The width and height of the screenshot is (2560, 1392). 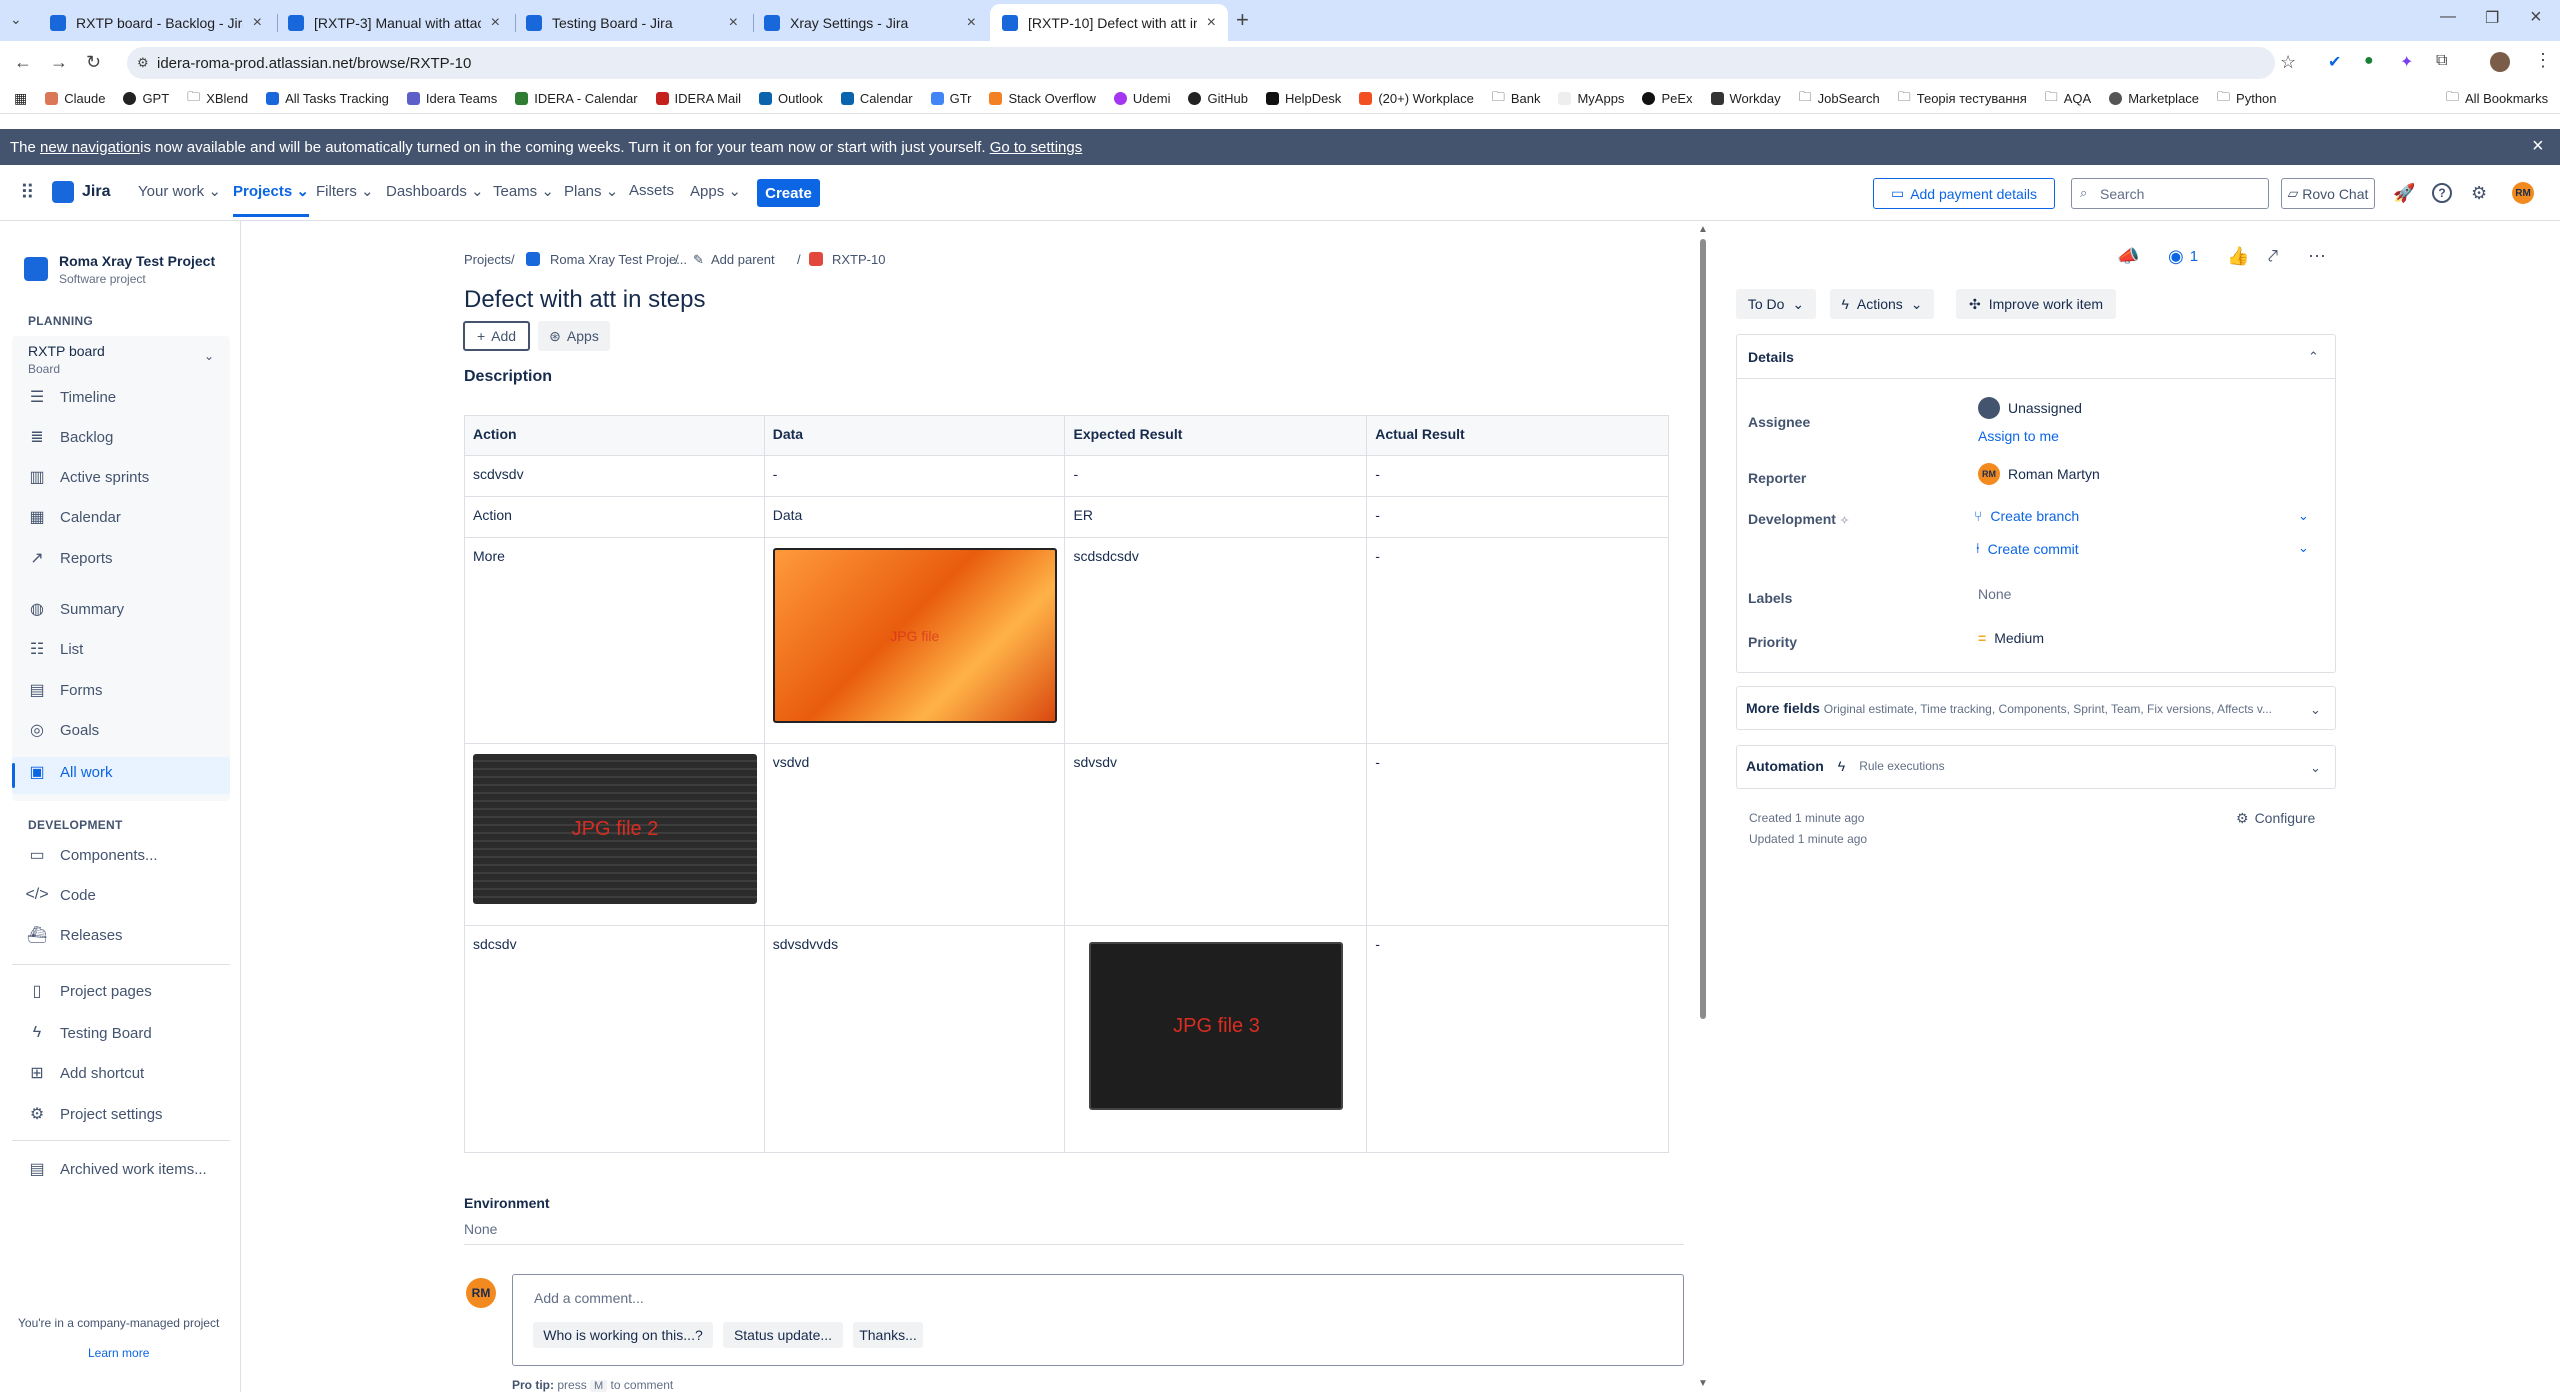 What do you see at coordinates (914, 635) in the screenshot?
I see `attachment-thumbnail: JPG file` at bounding box center [914, 635].